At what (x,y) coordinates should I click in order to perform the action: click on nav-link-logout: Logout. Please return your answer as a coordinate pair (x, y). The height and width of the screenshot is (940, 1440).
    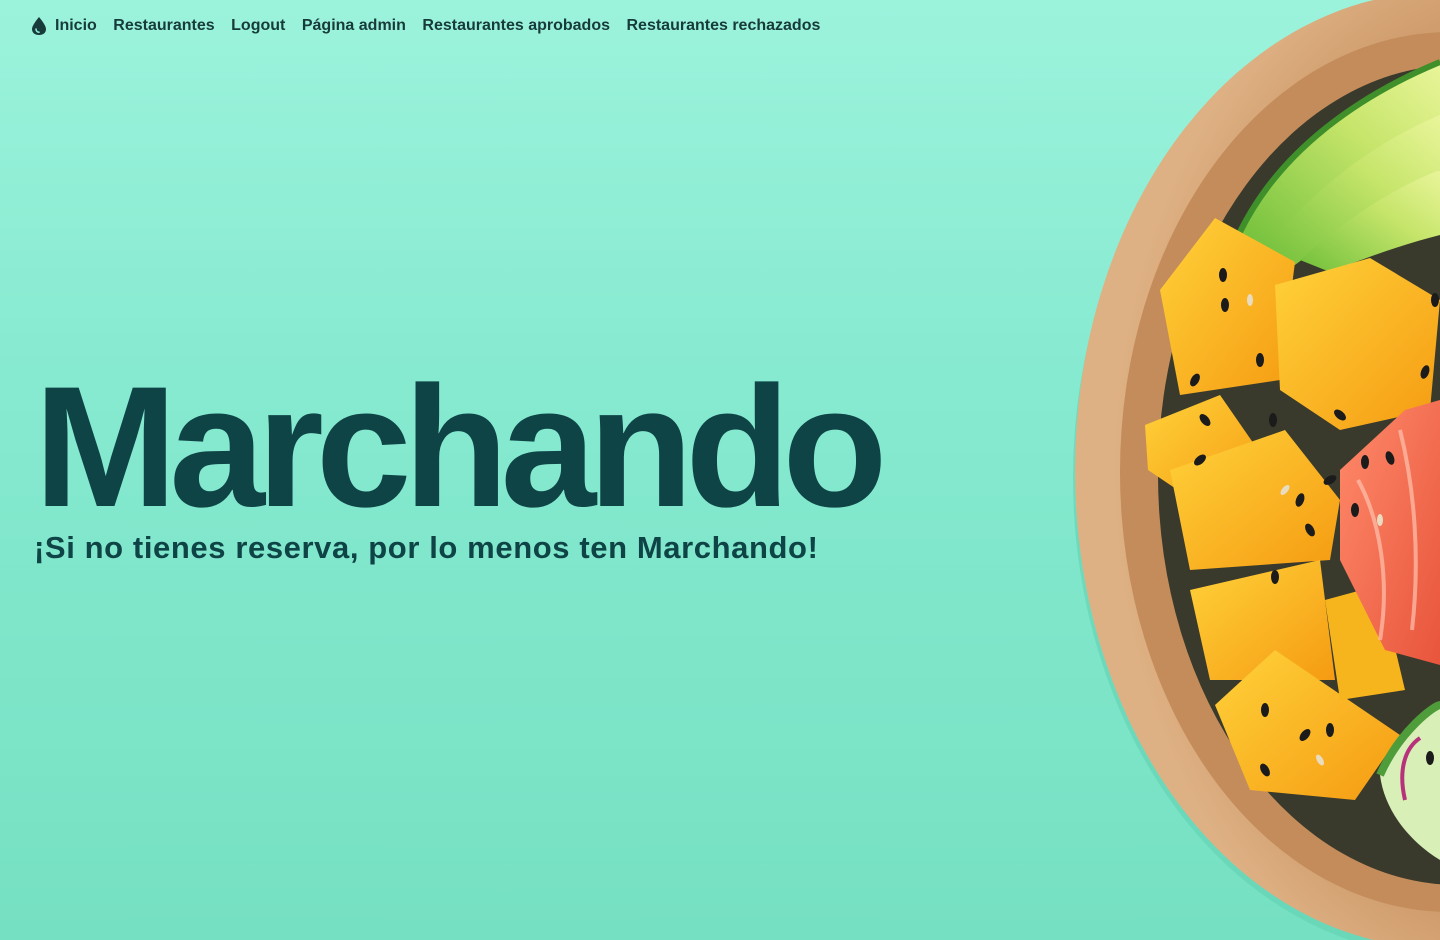
    Looking at the image, I should click on (258, 26).